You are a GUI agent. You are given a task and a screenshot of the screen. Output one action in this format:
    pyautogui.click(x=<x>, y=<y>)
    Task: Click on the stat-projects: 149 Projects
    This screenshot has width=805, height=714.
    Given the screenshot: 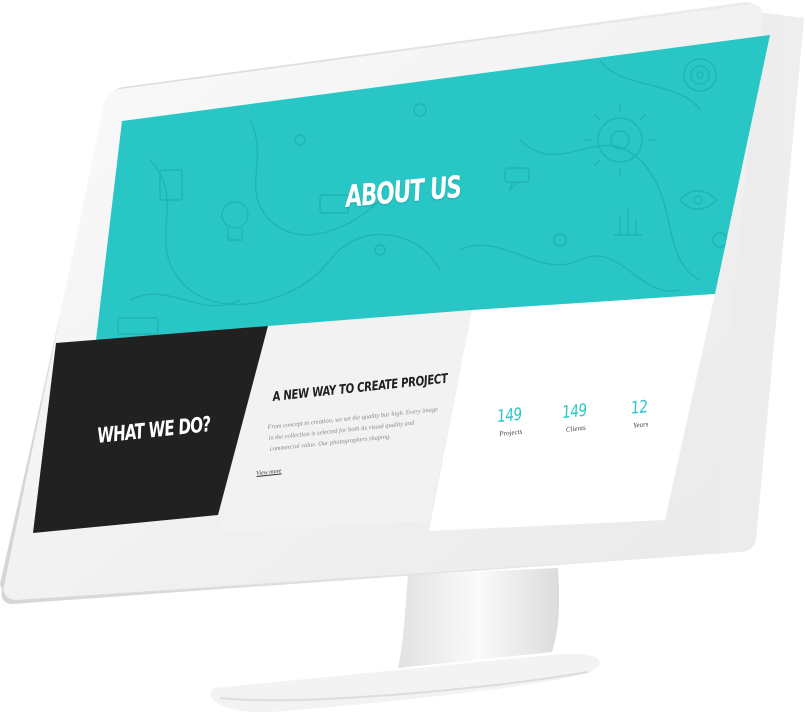 What is the action you would take?
    pyautogui.click(x=509, y=421)
    